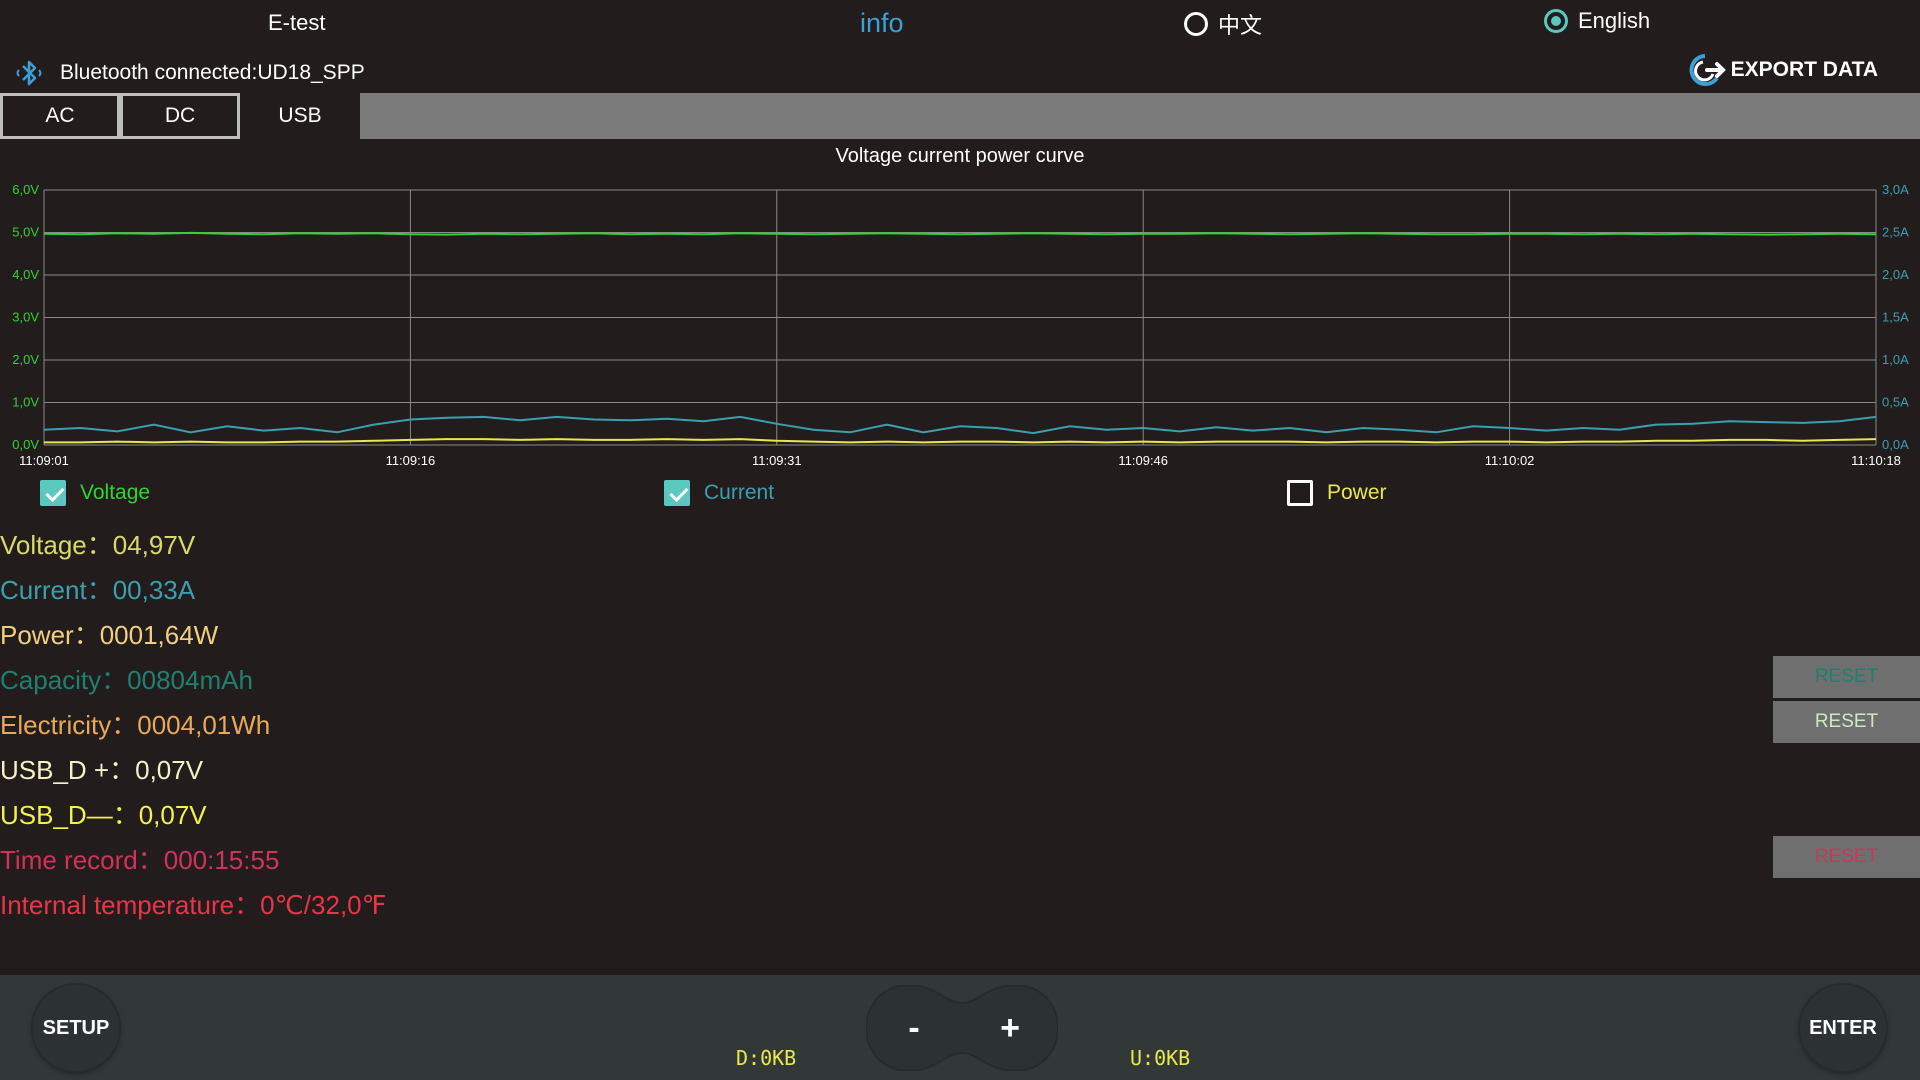  What do you see at coordinates (1876, 460) in the screenshot?
I see `x-tick-label: 11:10:18` at bounding box center [1876, 460].